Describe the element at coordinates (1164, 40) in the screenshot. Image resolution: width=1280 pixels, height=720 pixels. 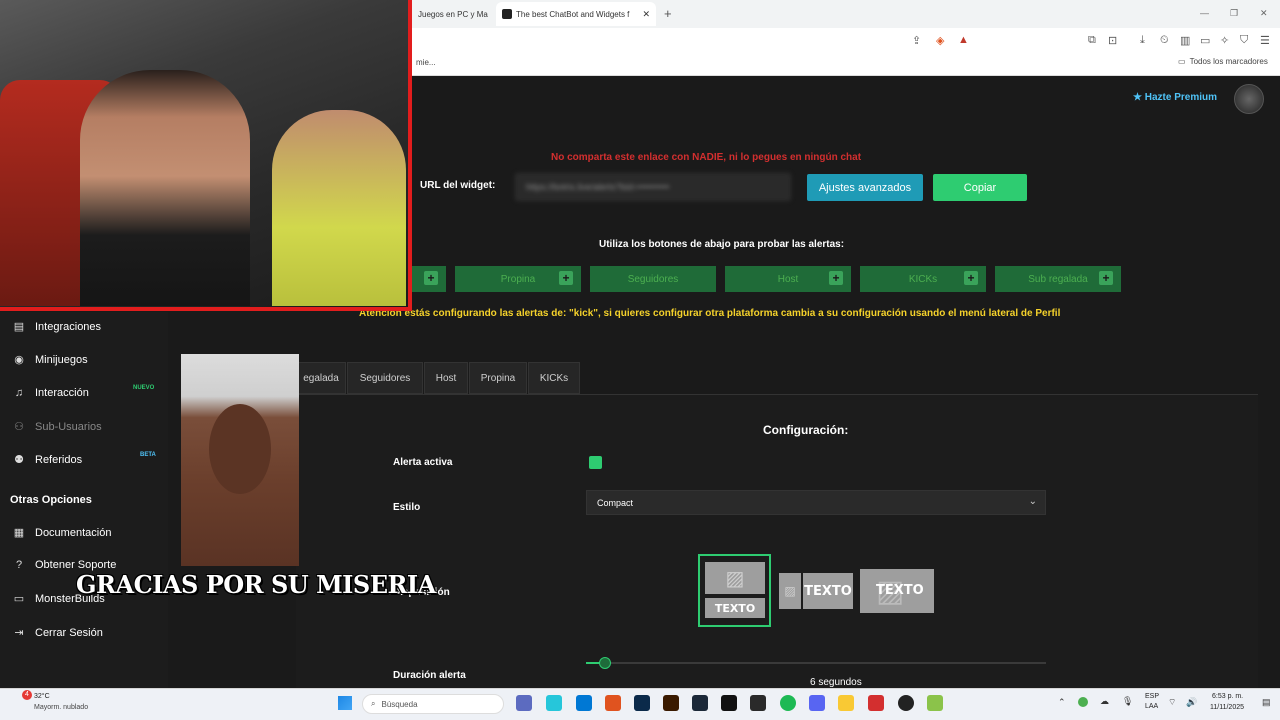
I see `history-icon: ⏲` at that location.